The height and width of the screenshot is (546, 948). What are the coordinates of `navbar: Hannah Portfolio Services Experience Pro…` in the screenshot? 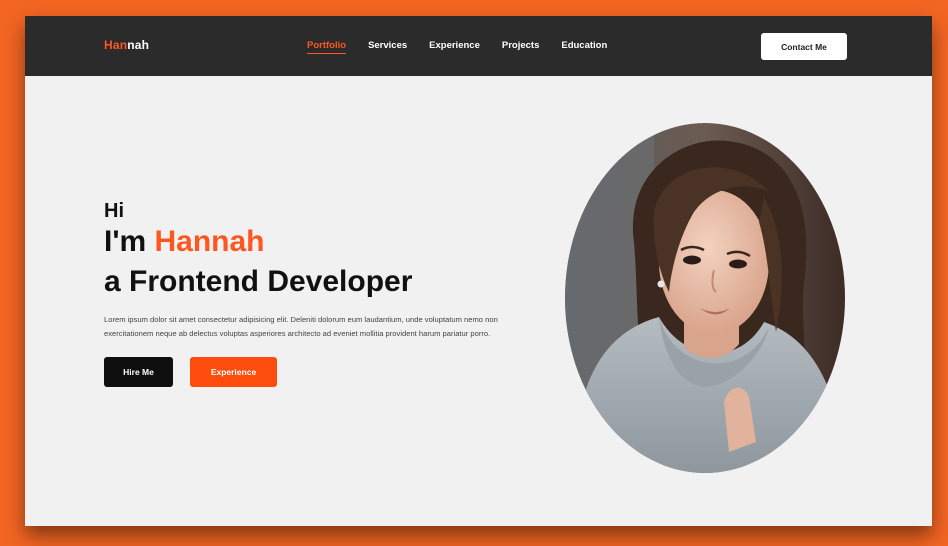 It's located at (478, 46).